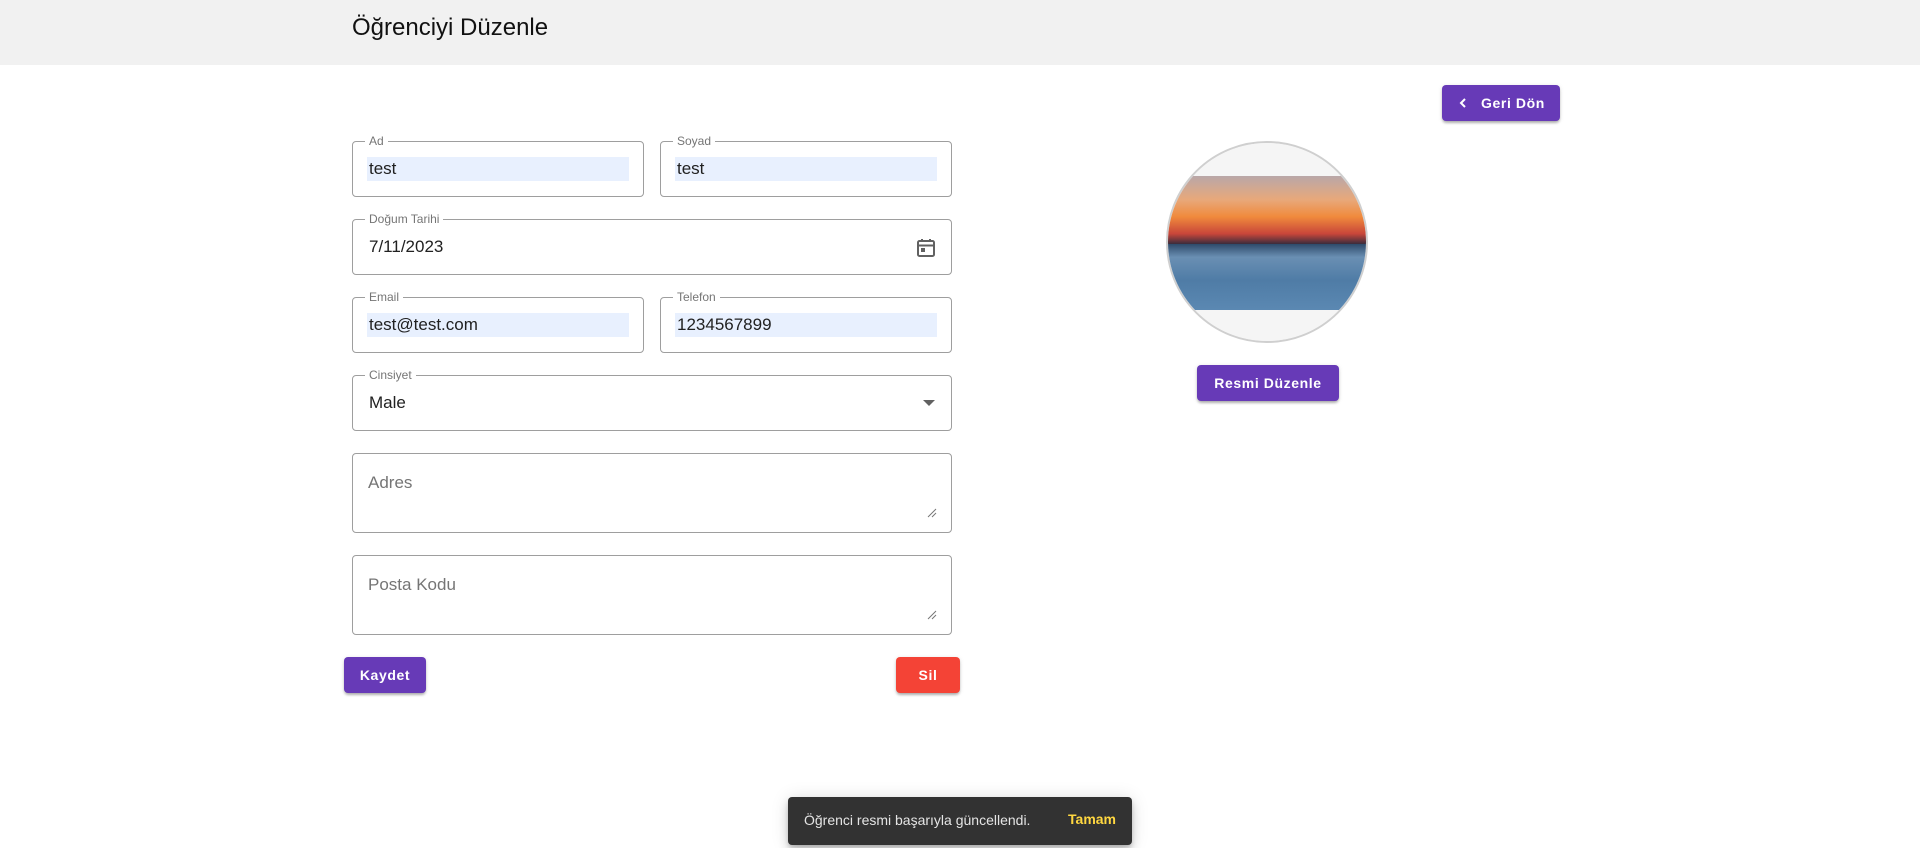 The width and height of the screenshot is (1920, 848). Describe the element at coordinates (498, 325) in the screenshot. I see `email-input: test@test.com` at that location.